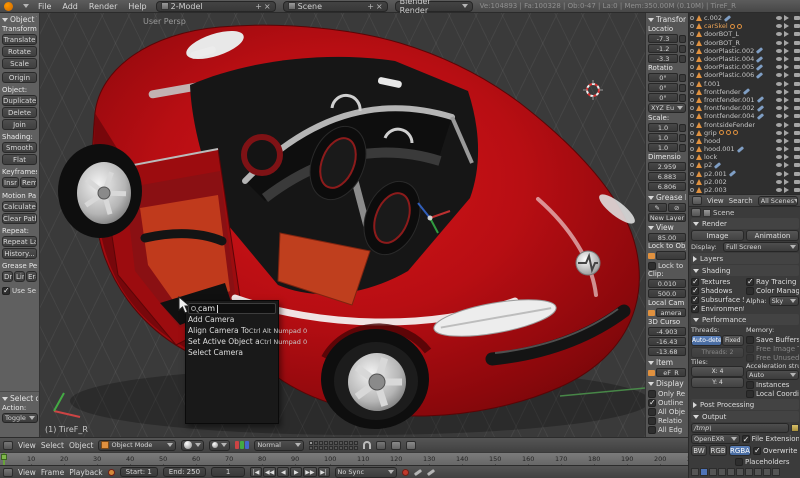 The height and width of the screenshot is (478, 800). Describe the element at coordinates (667, 293) in the screenshot. I see `value-field: 500.0` at that location.